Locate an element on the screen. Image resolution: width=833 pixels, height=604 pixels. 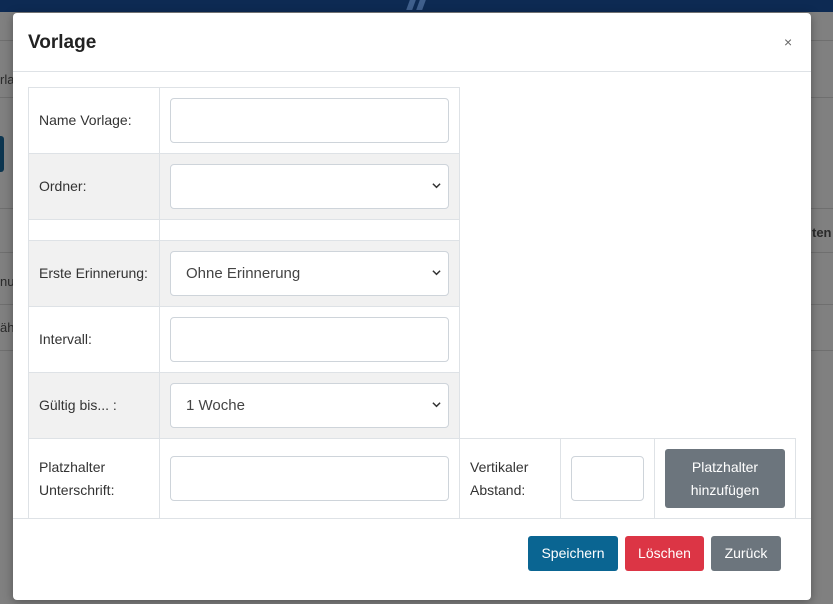
interval-label: Intervall: is located at coordinates (65, 339).